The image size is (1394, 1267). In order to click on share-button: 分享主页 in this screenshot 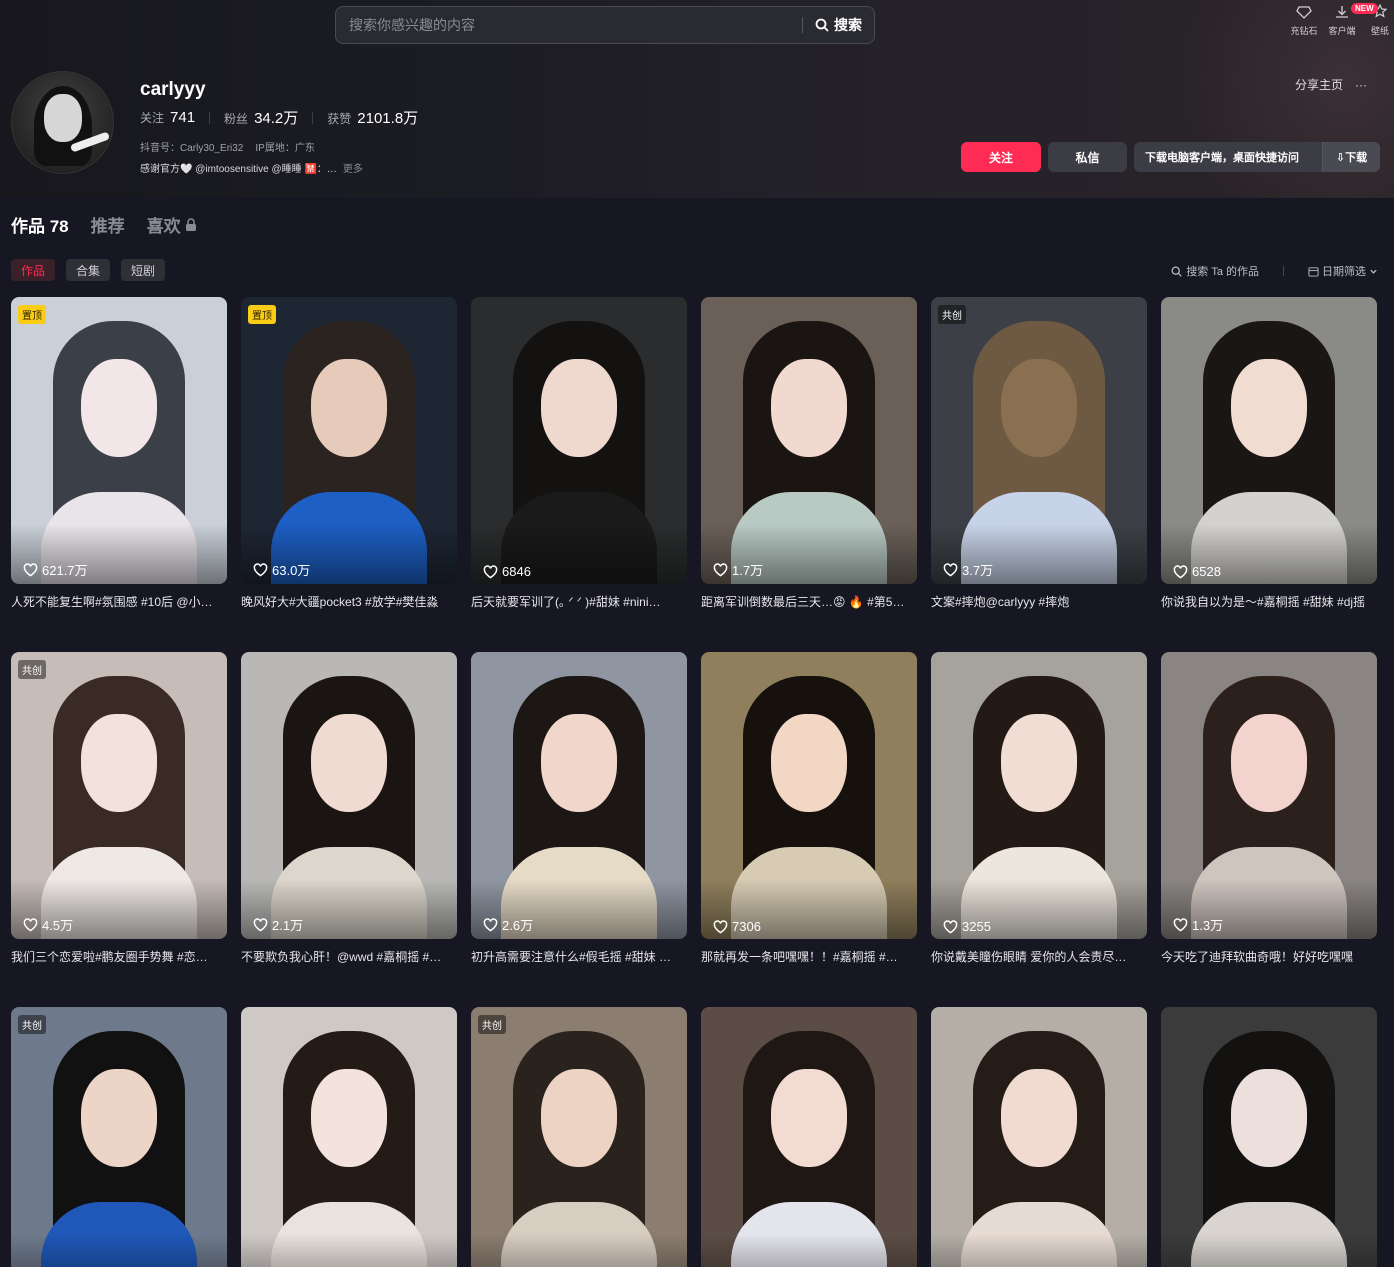, I will do `click(1319, 84)`.